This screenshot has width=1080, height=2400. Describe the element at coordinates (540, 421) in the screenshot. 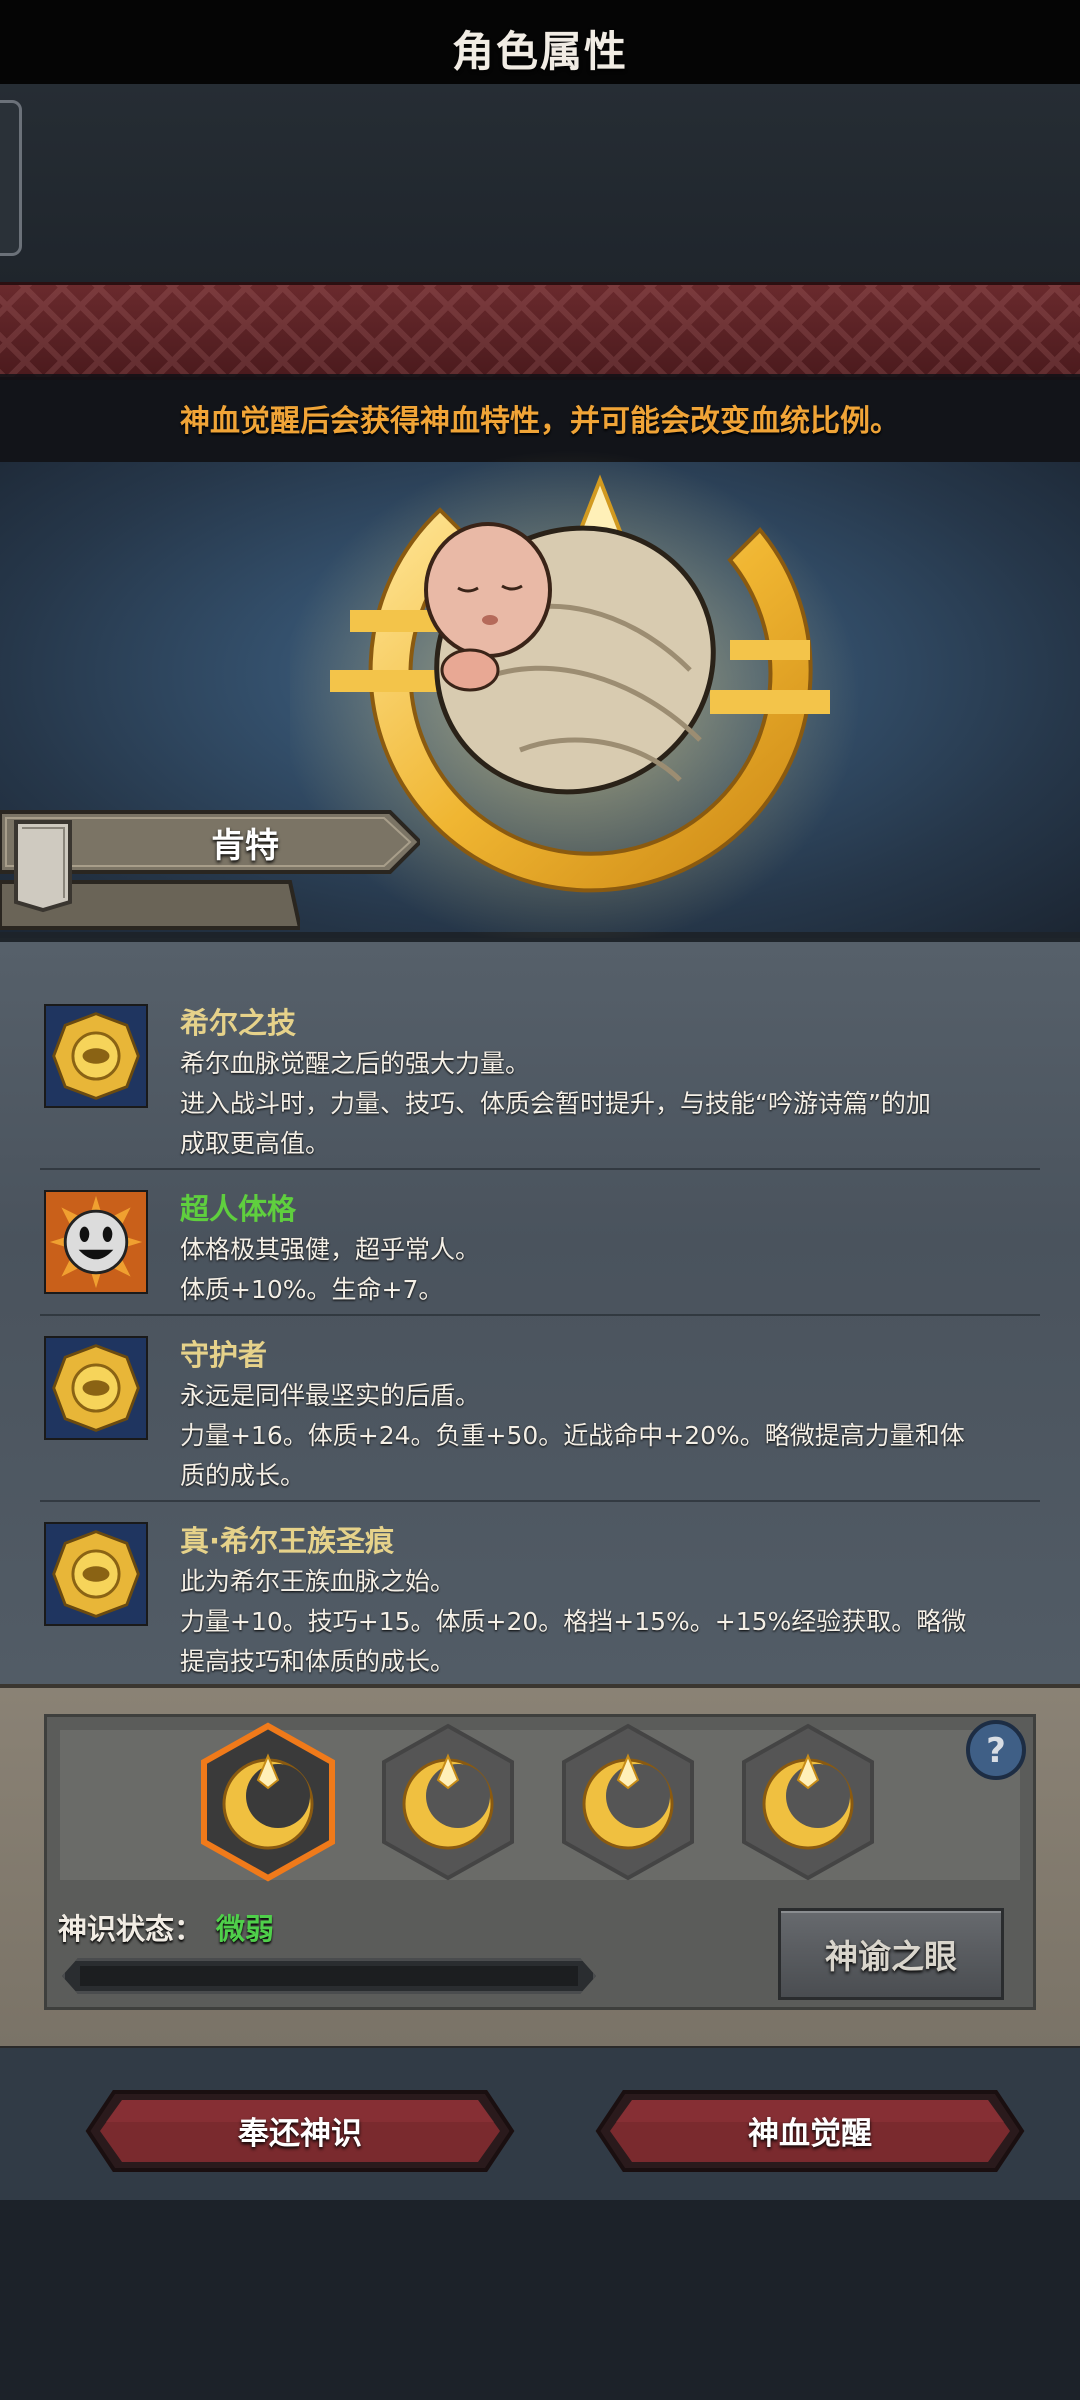

I see `subtitle-text: 神血觉醒后会获得神血特性，并可能会改变血统比例。` at that location.